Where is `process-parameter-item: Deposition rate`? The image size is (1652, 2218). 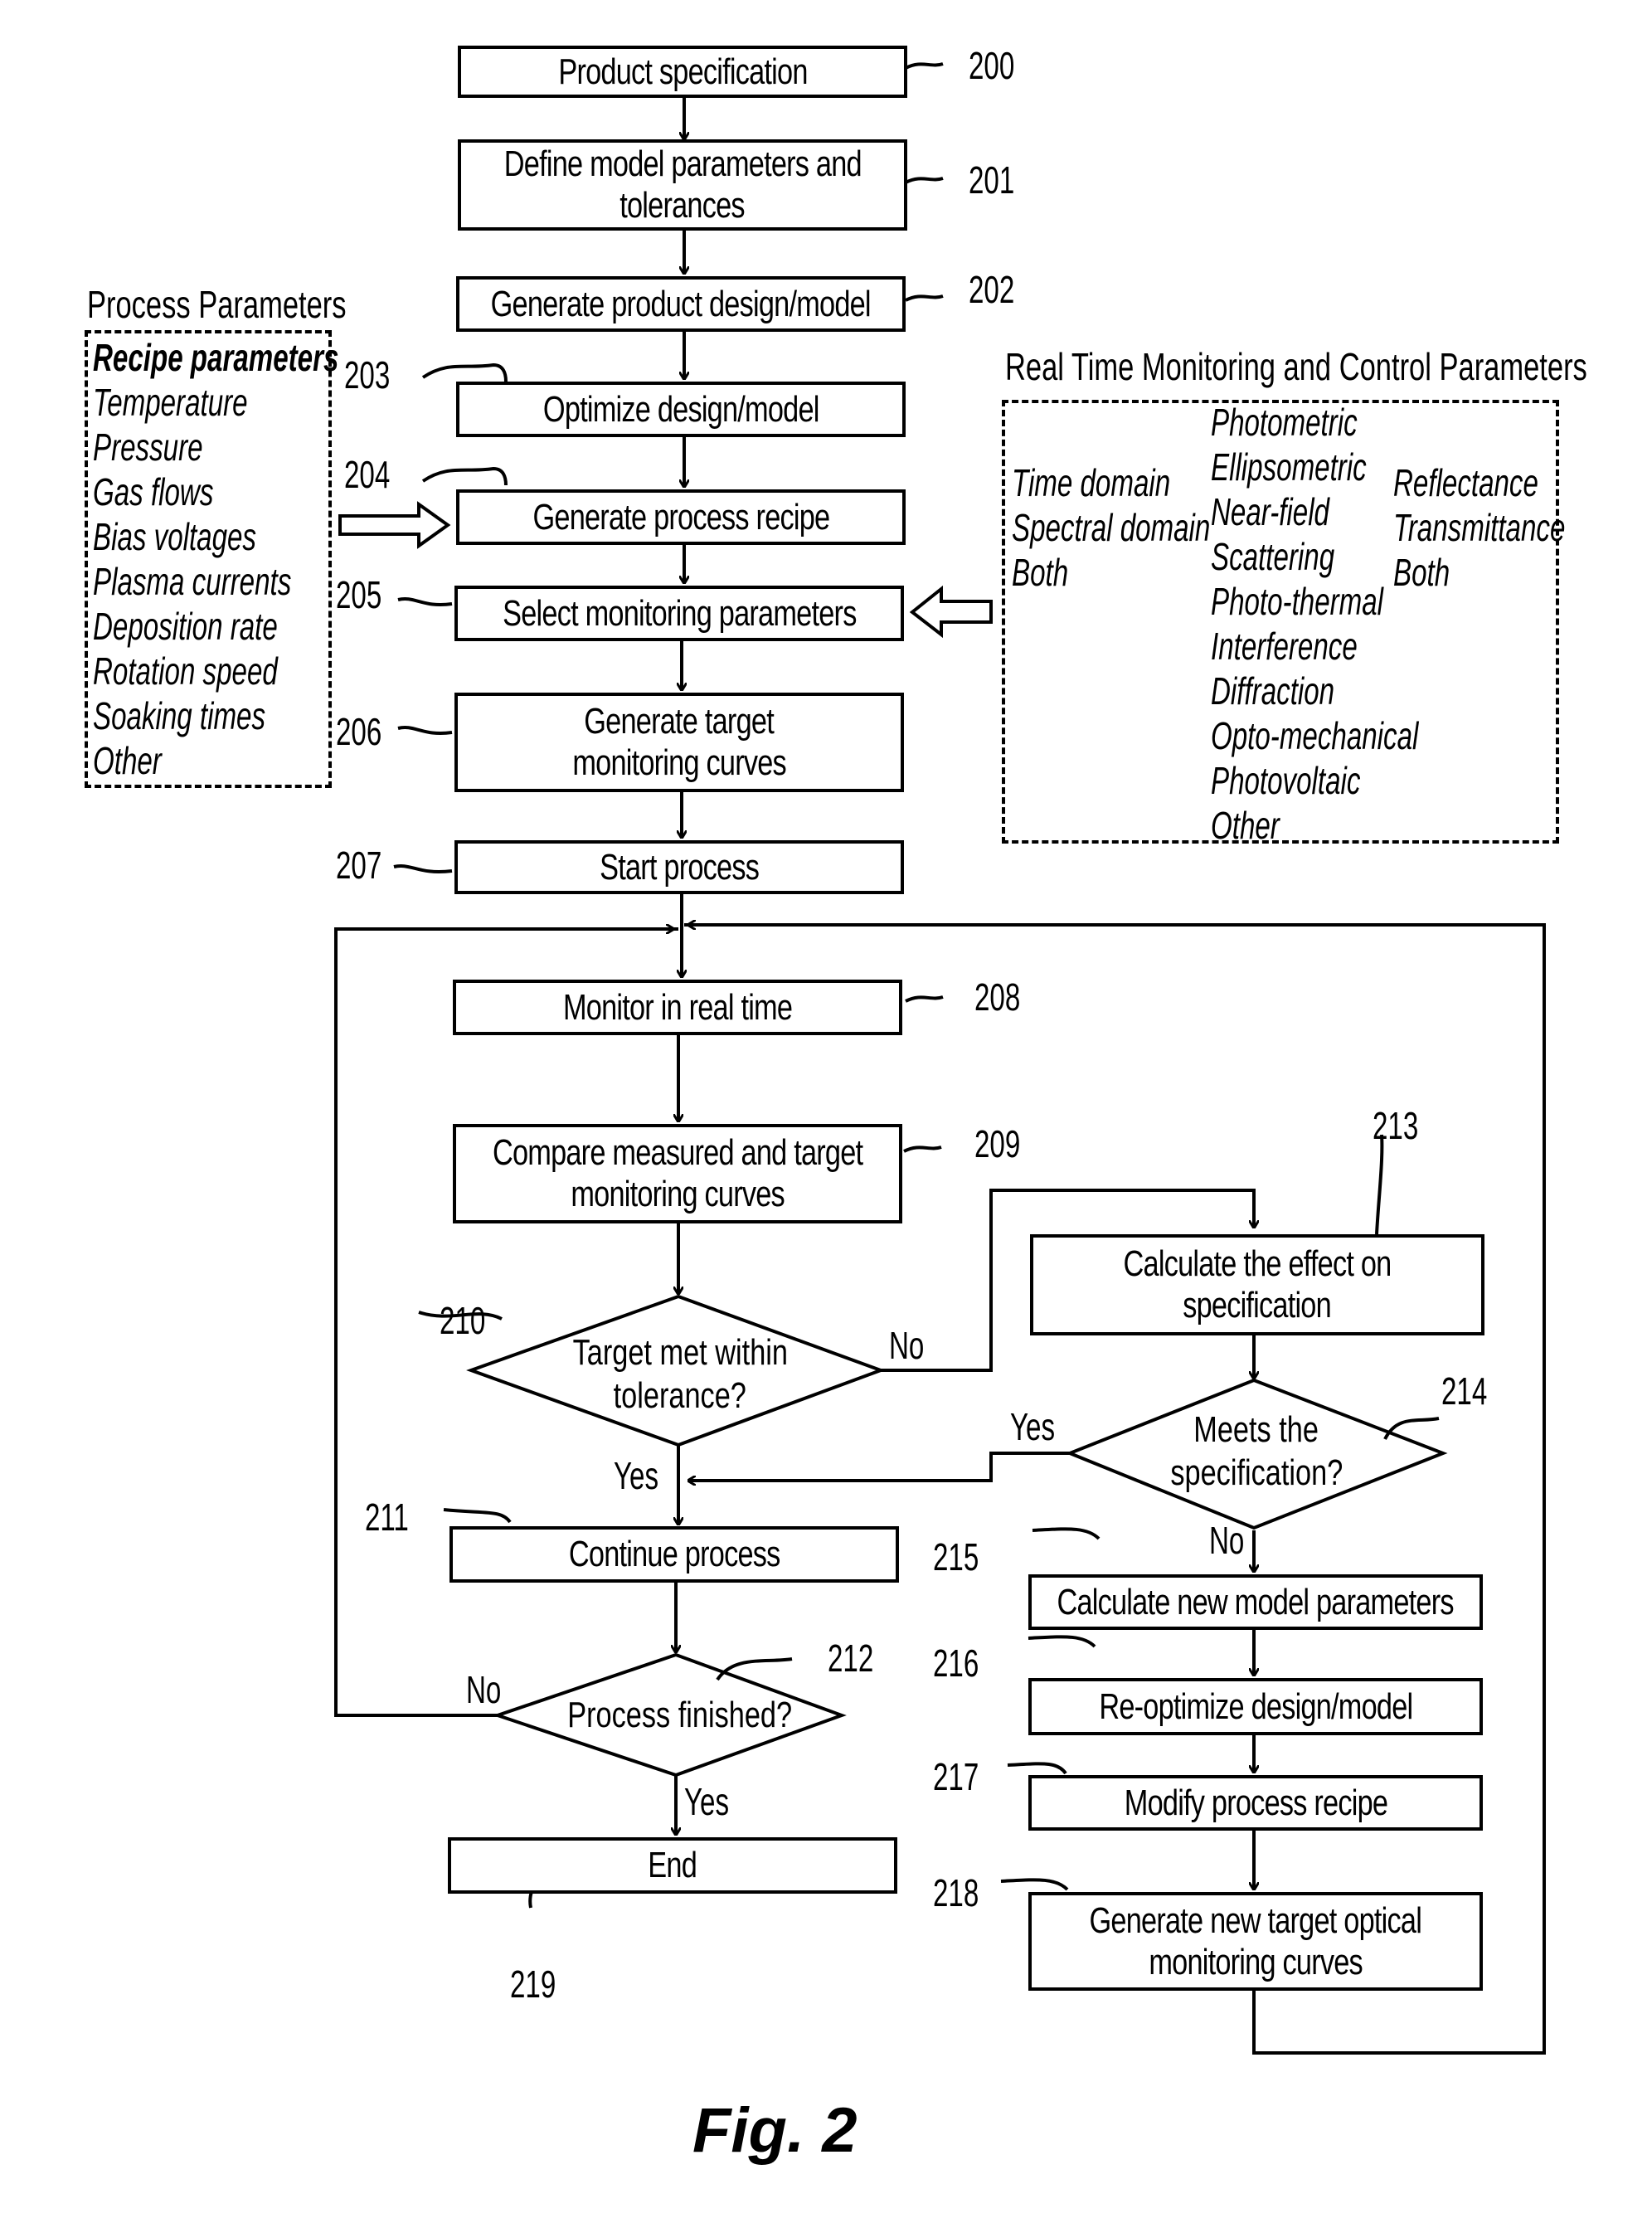
process-parameter-item: Deposition rate is located at coordinates (185, 627).